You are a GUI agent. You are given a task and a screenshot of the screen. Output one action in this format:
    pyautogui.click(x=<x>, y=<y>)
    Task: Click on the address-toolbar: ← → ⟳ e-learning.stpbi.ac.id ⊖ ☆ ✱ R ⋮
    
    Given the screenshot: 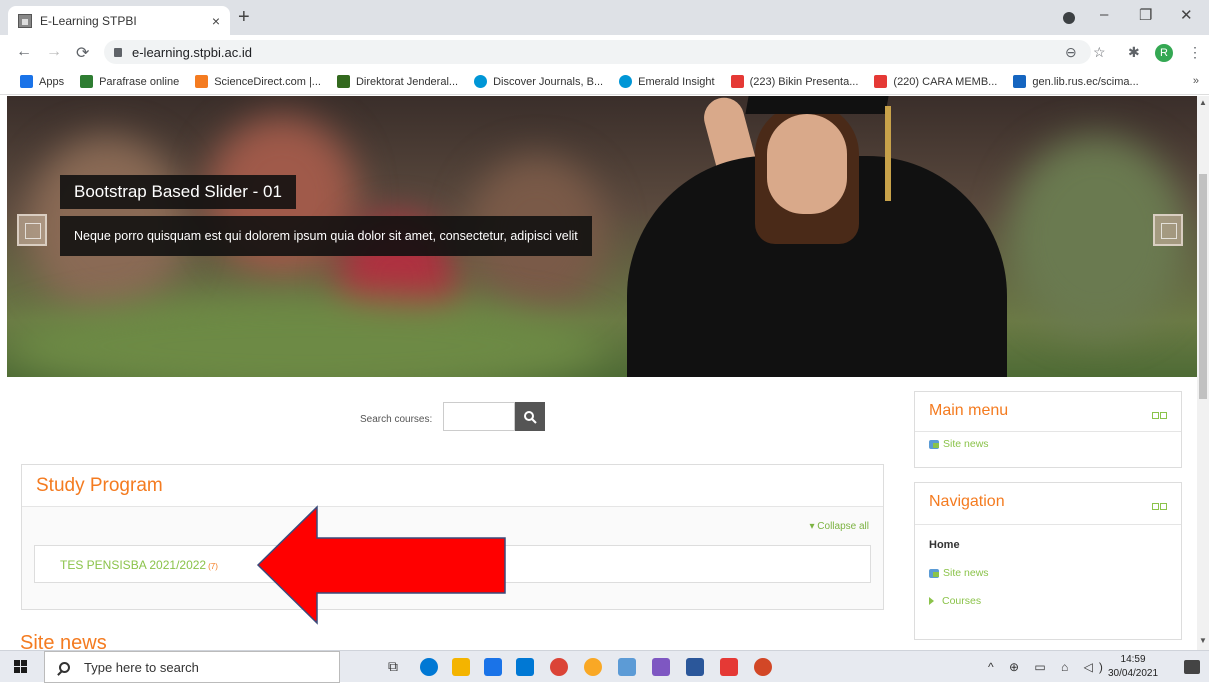 What is the action you would take?
    pyautogui.click(x=604, y=52)
    